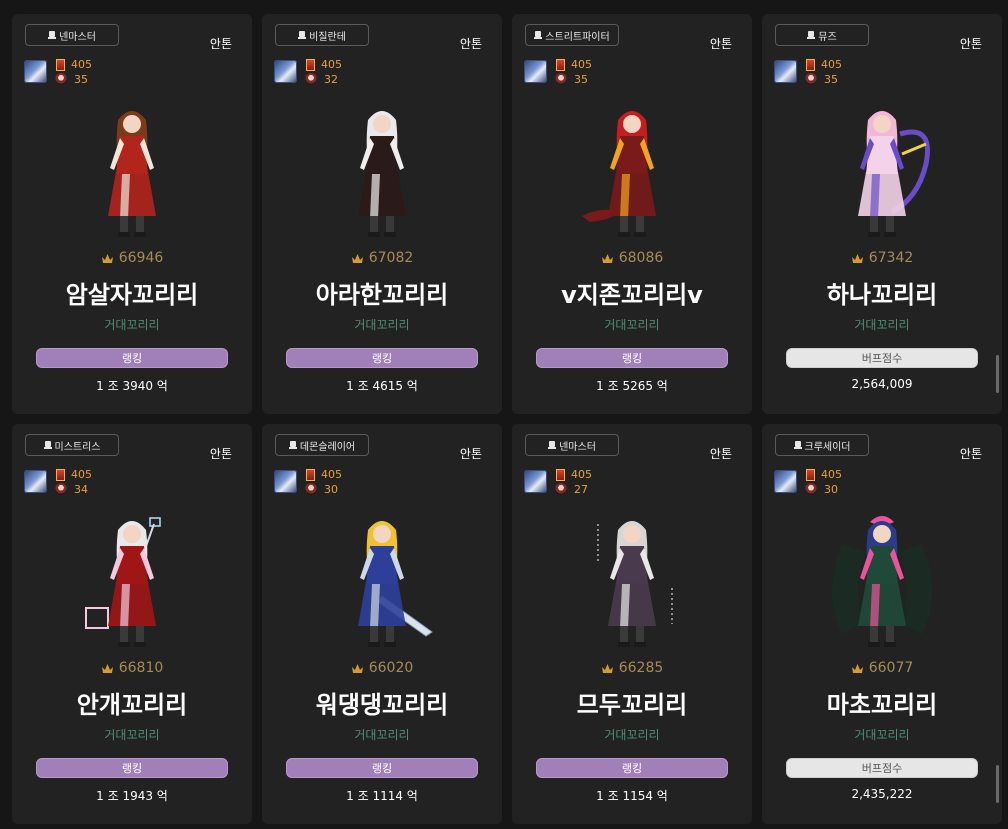 The width and height of the screenshot is (1008, 829). I want to click on job-tag: 스트리트파이터, so click(572, 35).